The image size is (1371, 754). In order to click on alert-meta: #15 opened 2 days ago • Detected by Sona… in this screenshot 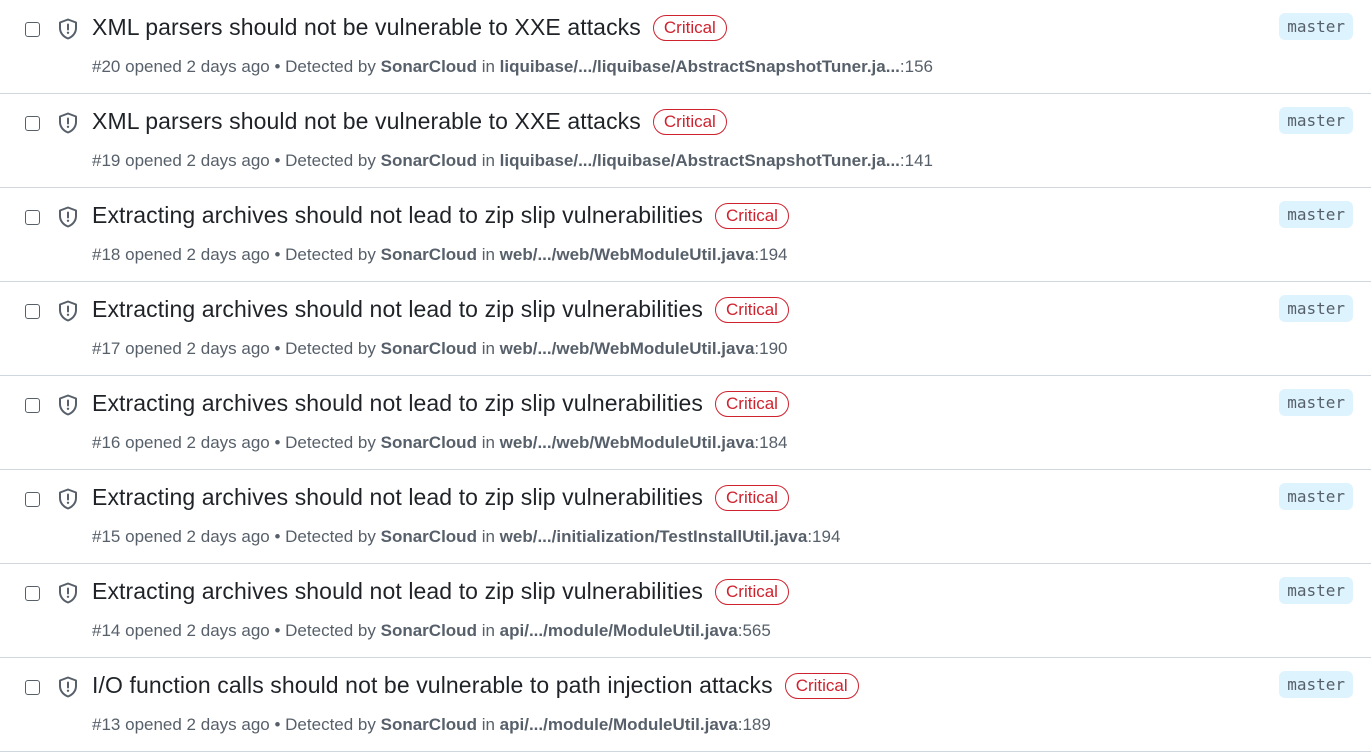, I will do `click(466, 537)`.